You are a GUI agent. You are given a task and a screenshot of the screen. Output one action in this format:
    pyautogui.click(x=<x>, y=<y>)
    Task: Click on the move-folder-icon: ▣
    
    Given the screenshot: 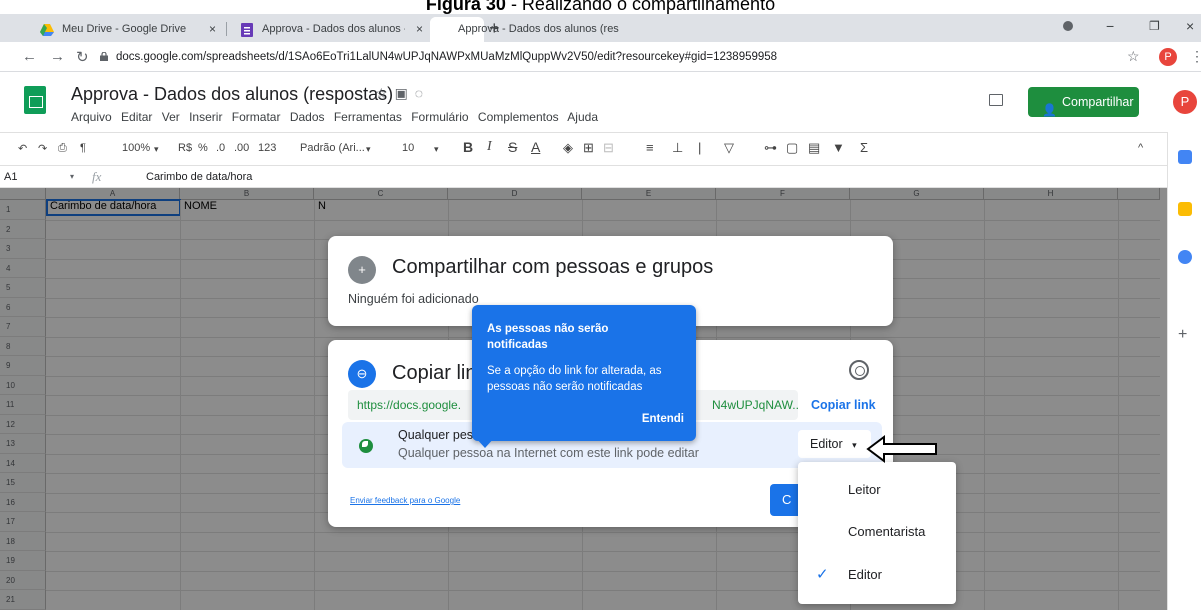 What is the action you would take?
    pyautogui.click(x=405, y=93)
    